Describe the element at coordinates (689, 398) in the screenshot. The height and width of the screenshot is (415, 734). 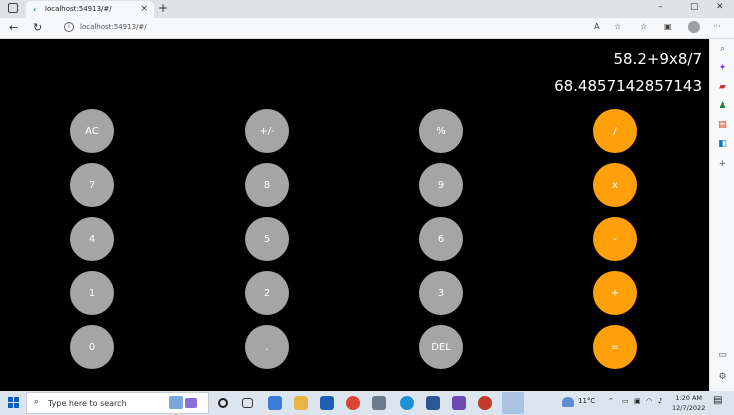
I see `clock-time: 1:20 AM` at that location.